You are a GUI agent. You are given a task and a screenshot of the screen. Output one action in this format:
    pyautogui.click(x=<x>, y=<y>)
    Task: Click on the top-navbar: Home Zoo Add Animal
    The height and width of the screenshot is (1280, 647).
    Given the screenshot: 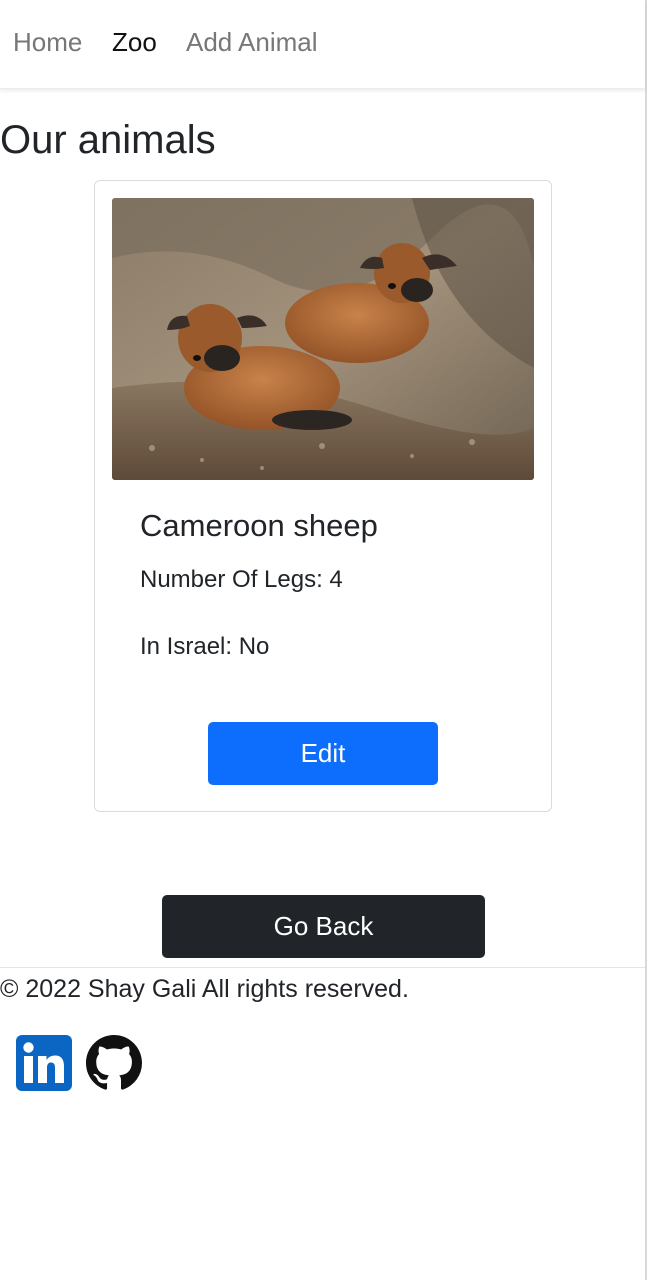 What is the action you would take?
    pyautogui.click(x=322, y=44)
    